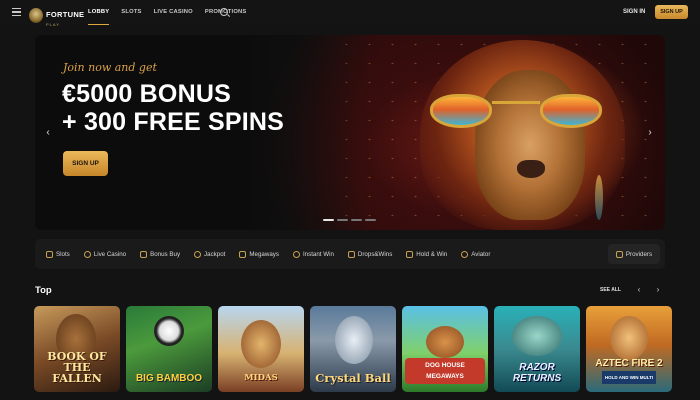 This screenshot has height=400, width=700. I want to click on category-aviator: Aviator, so click(475, 254).